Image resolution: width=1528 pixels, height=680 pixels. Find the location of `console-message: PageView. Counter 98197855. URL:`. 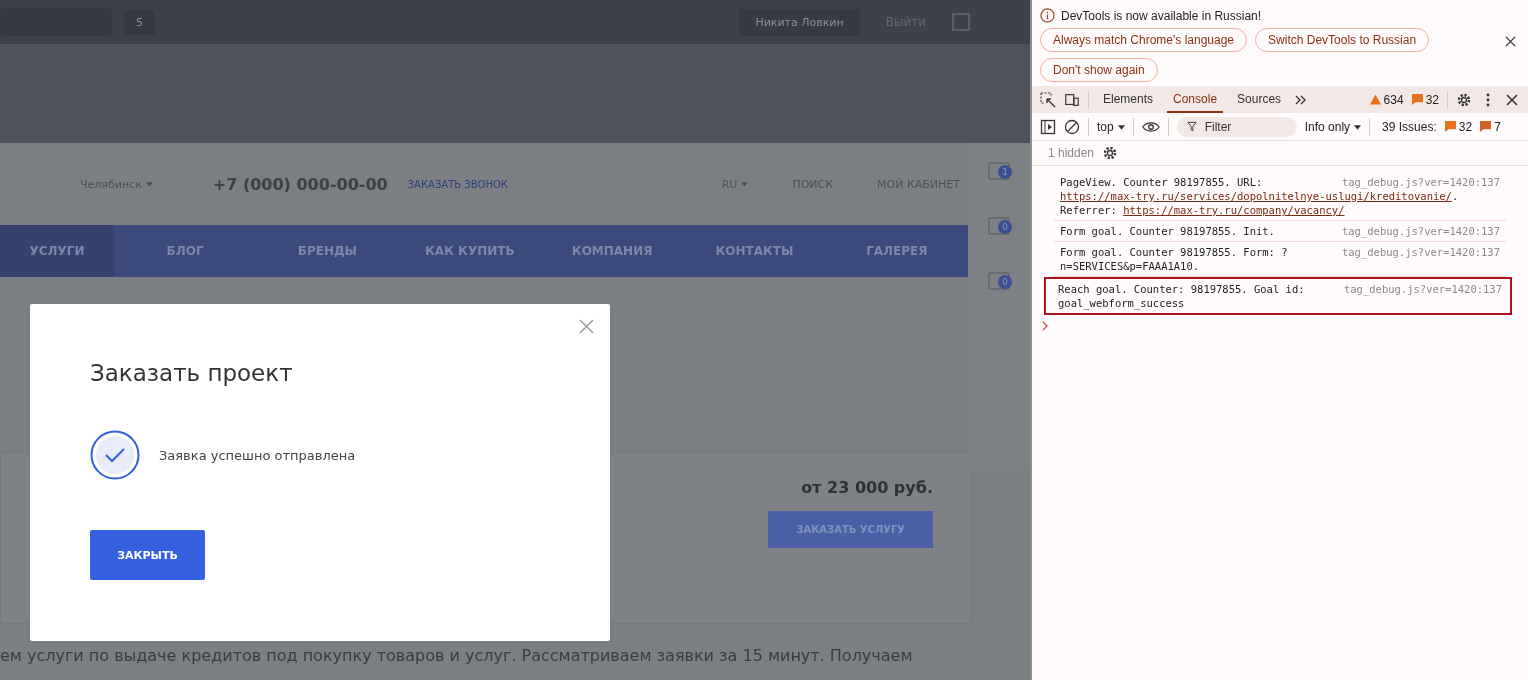

console-message: PageView. Counter 98197855. URL: is located at coordinates (1161, 182).